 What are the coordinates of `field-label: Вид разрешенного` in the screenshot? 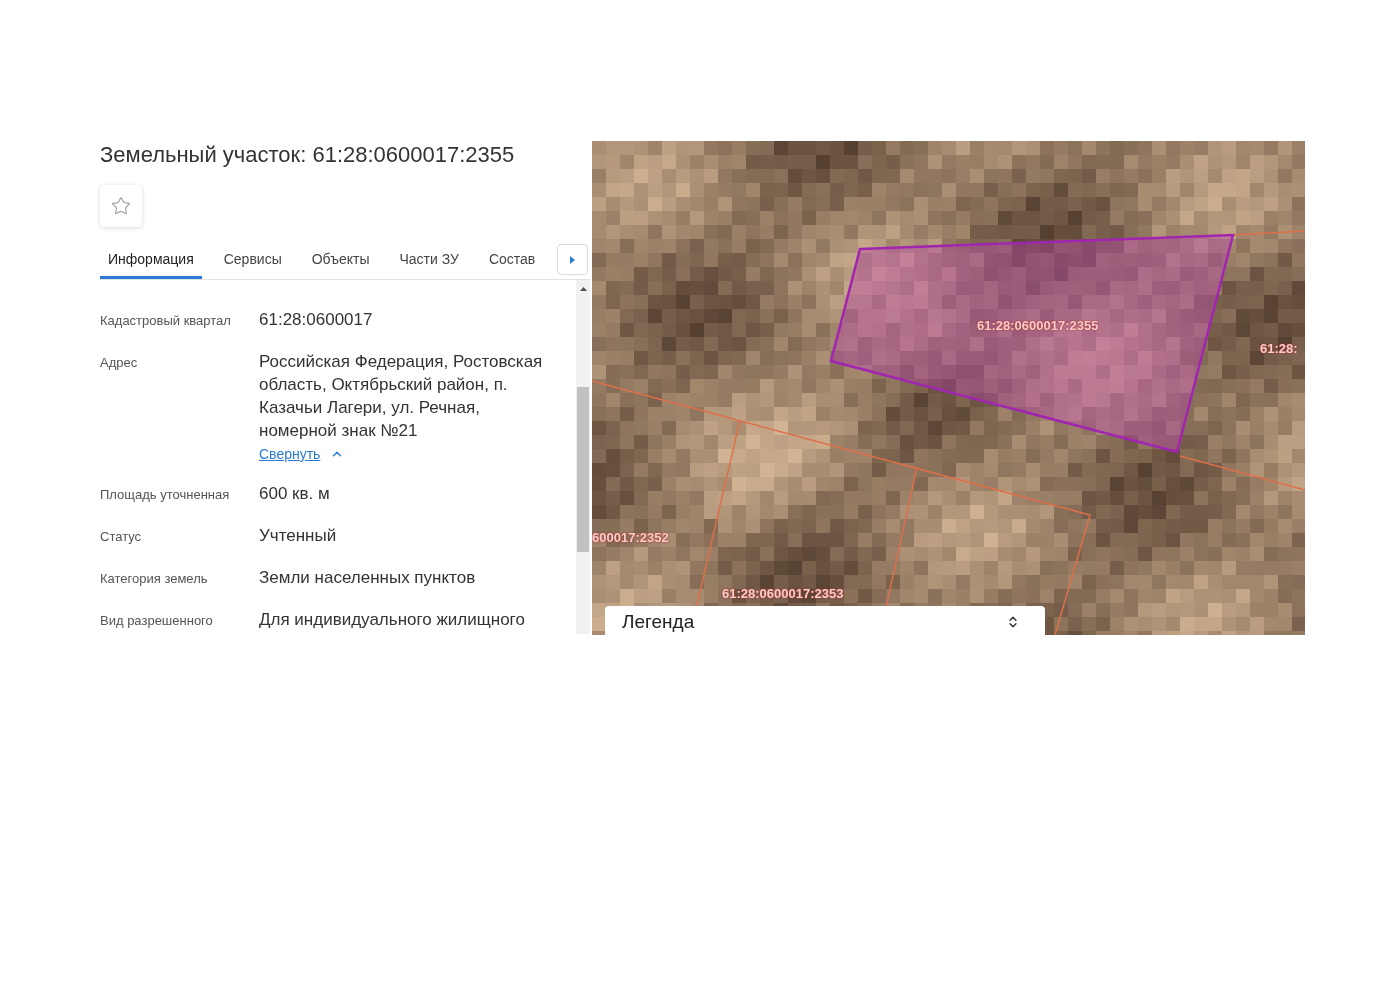 It's located at (157, 621).